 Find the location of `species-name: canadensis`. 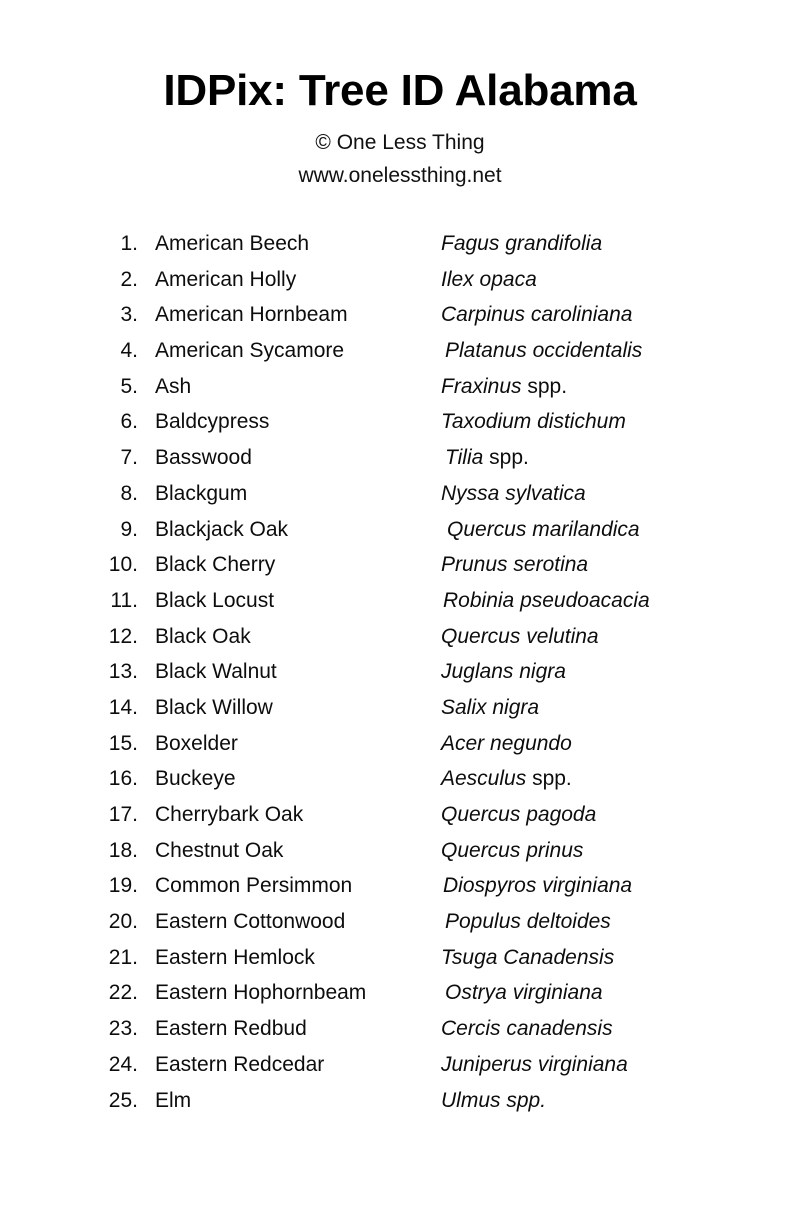

species-name: canadensis is located at coordinates (559, 1029).